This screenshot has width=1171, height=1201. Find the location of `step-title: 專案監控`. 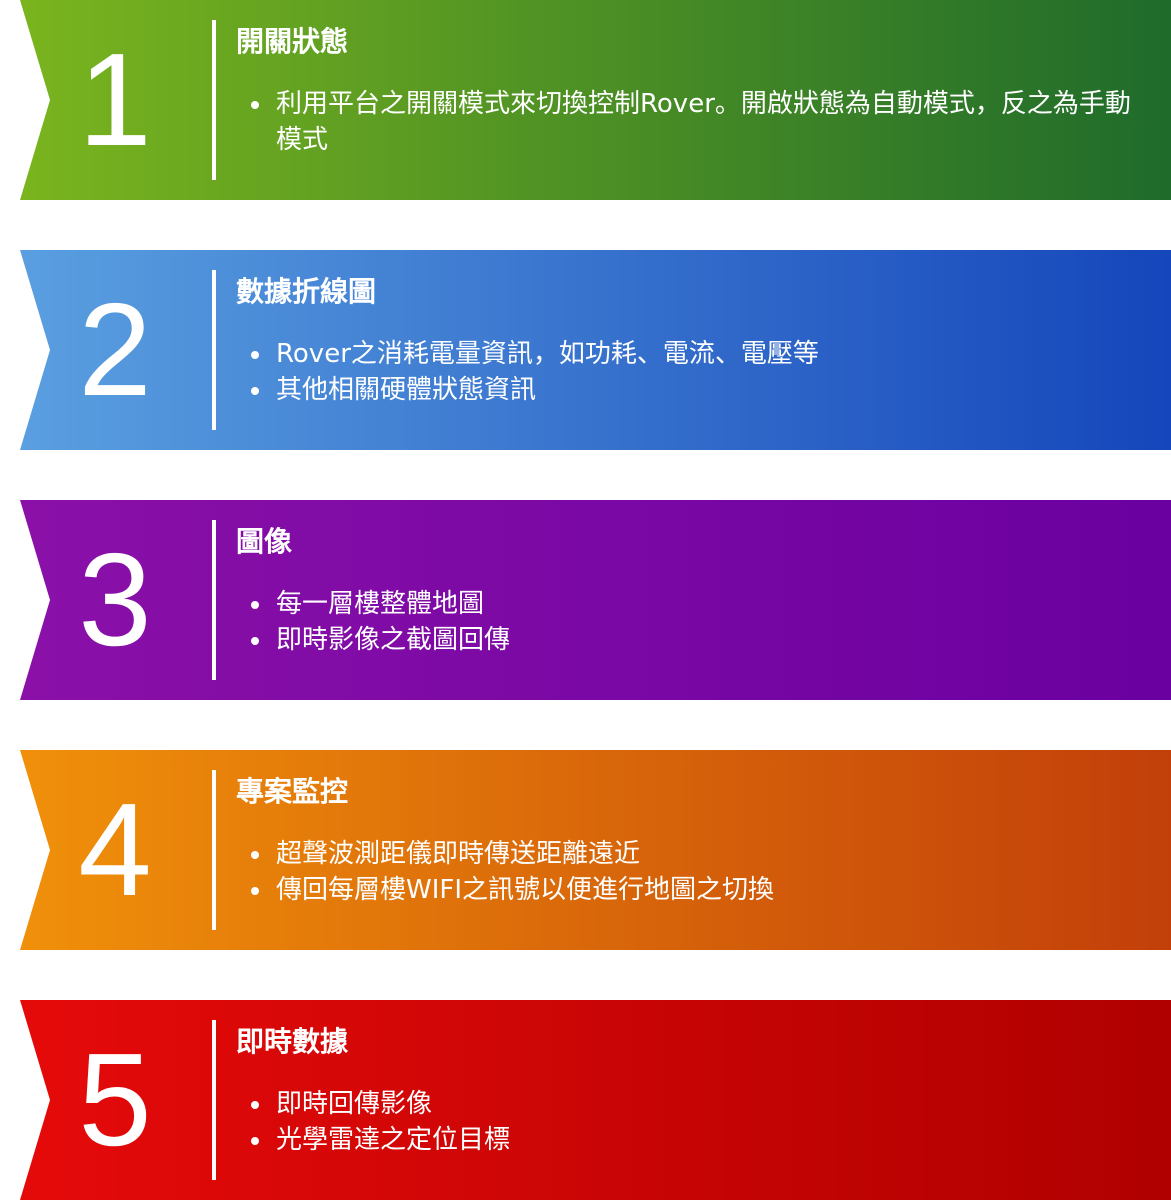

step-title: 專案監控 is located at coordinates (292, 791).